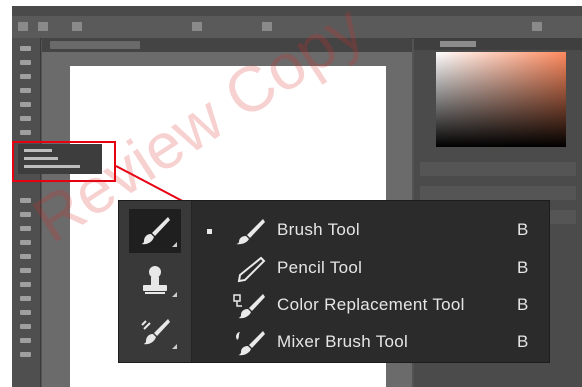 The height and width of the screenshot is (387, 582). What do you see at coordinates (197, 26) in the screenshot?
I see `opacity-field` at bounding box center [197, 26].